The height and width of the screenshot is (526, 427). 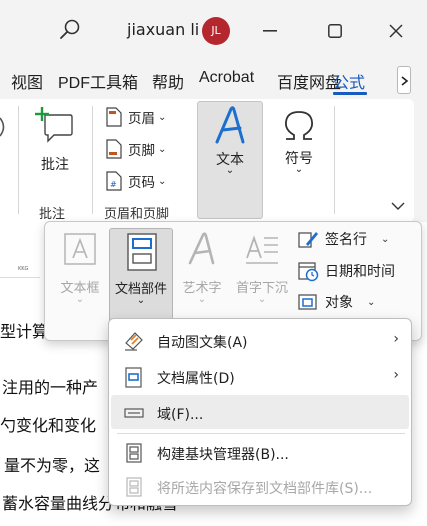 I want to click on omega-symbol-icon, so click(x=299, y=125).